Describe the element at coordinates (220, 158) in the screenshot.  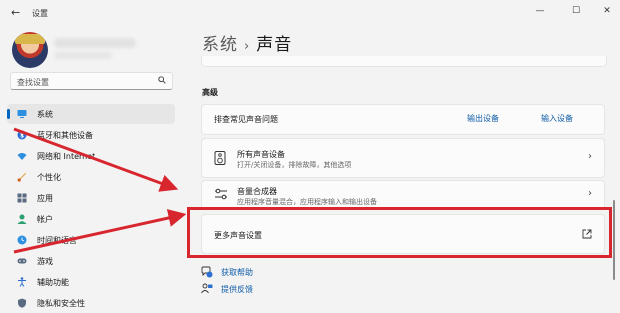
I see `speaker-device-icon` at that location.